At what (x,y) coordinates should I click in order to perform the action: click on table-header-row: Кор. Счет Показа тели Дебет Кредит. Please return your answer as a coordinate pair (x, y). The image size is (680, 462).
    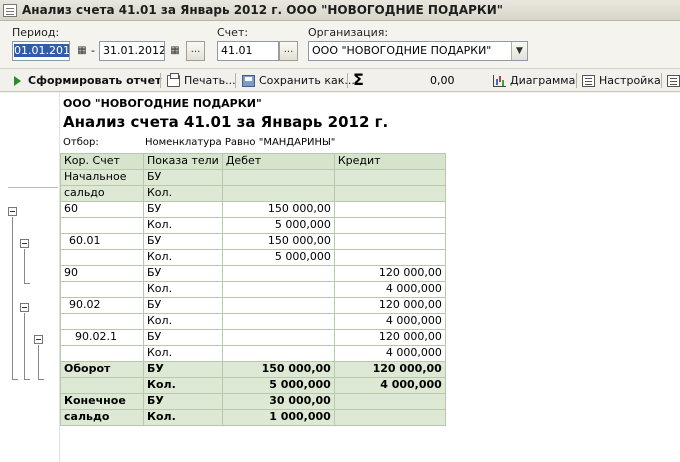
    Looking at the image, I should click on (253, 161).